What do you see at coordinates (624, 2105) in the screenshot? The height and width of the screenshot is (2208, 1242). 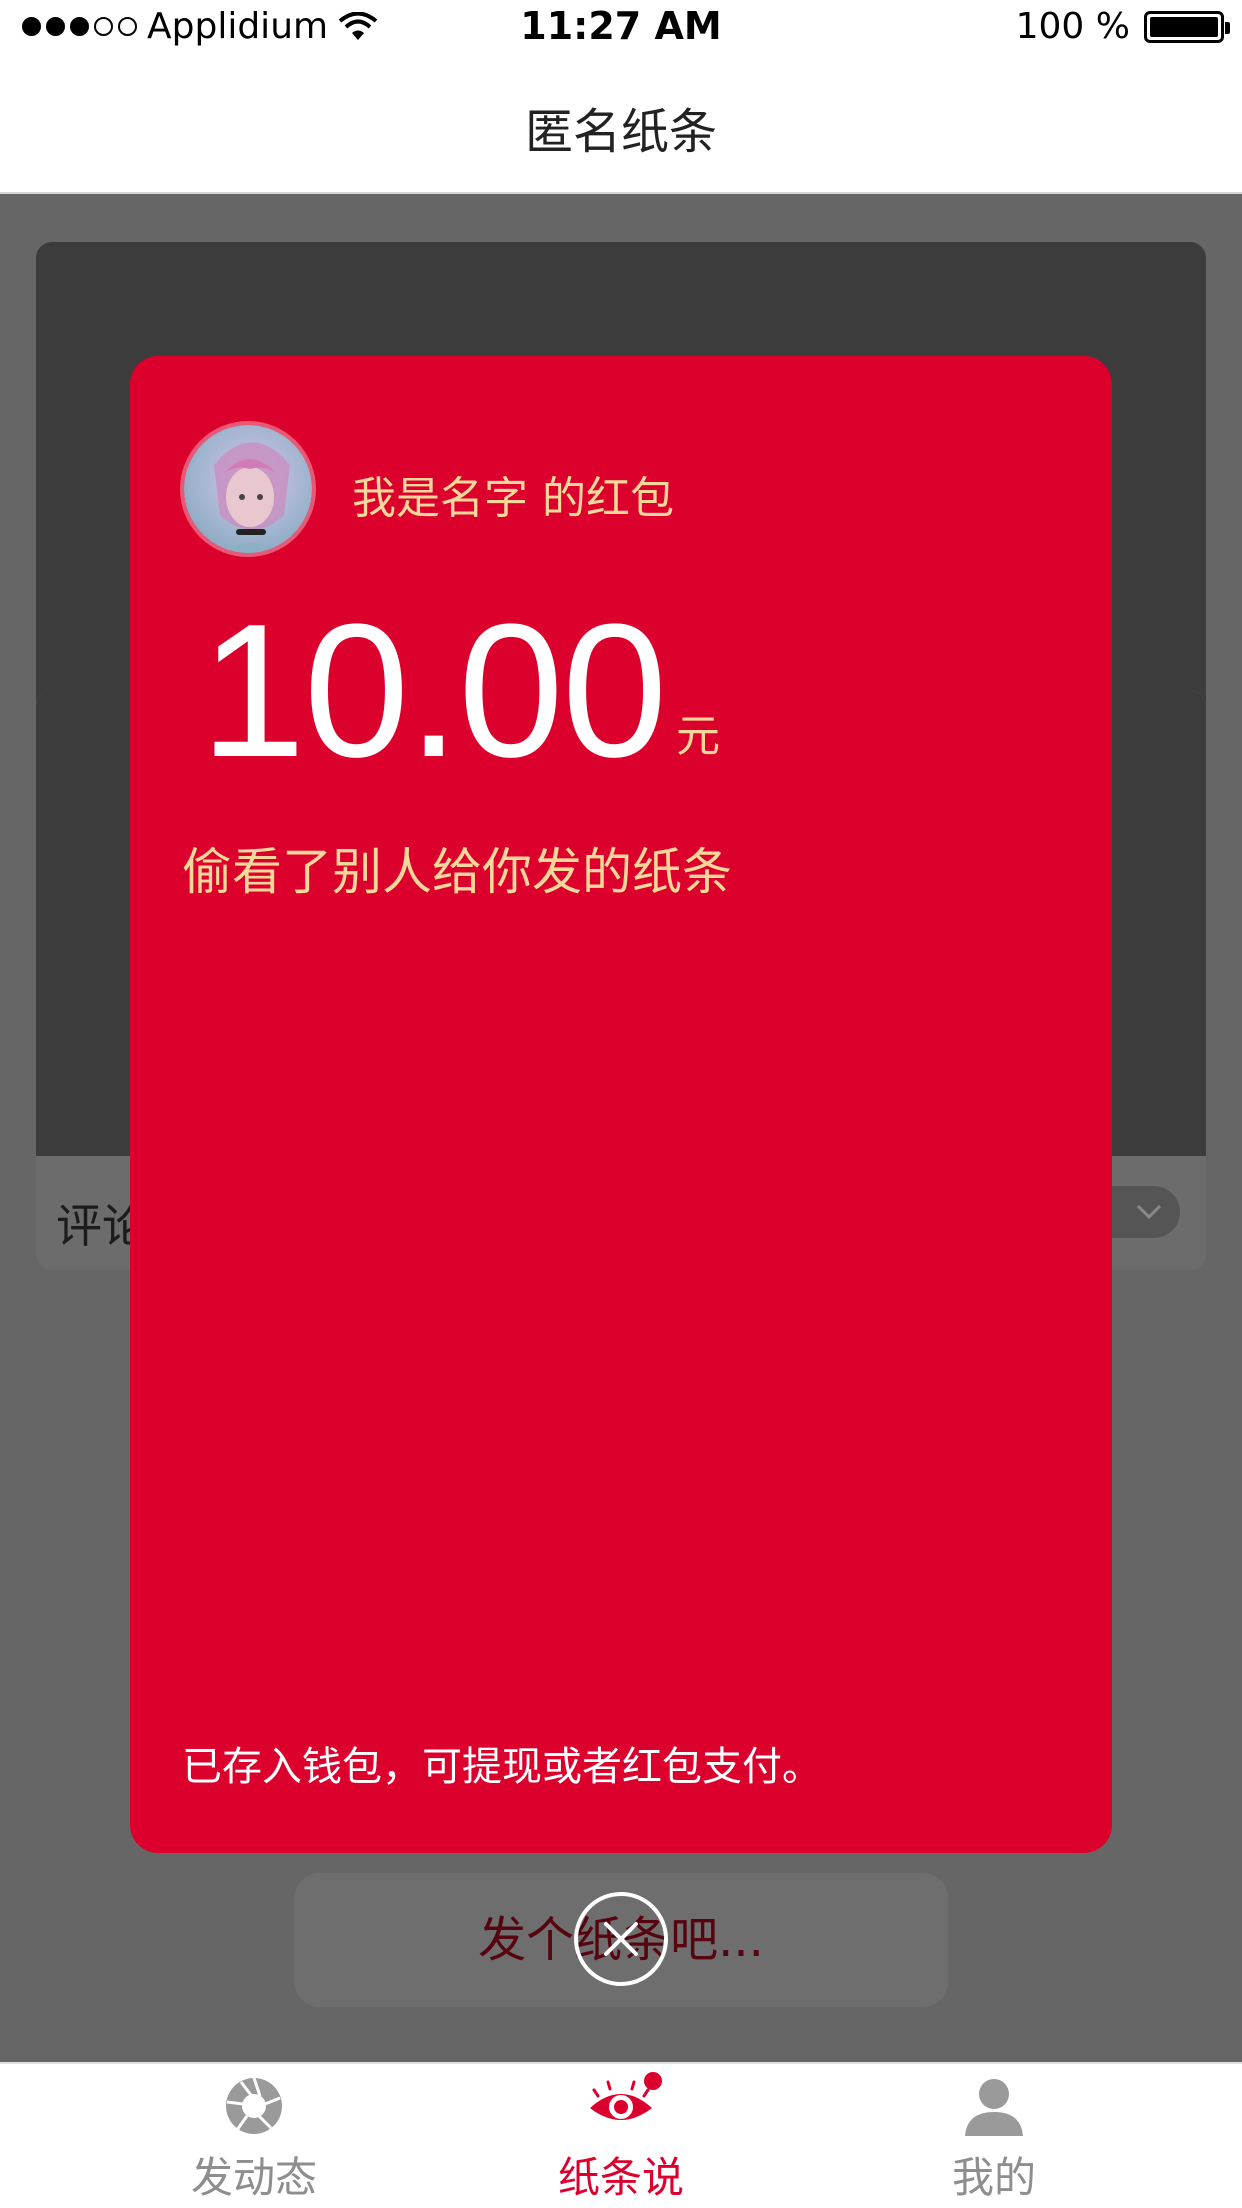 I see `eye-icon` at bounding box center [624, 2105].